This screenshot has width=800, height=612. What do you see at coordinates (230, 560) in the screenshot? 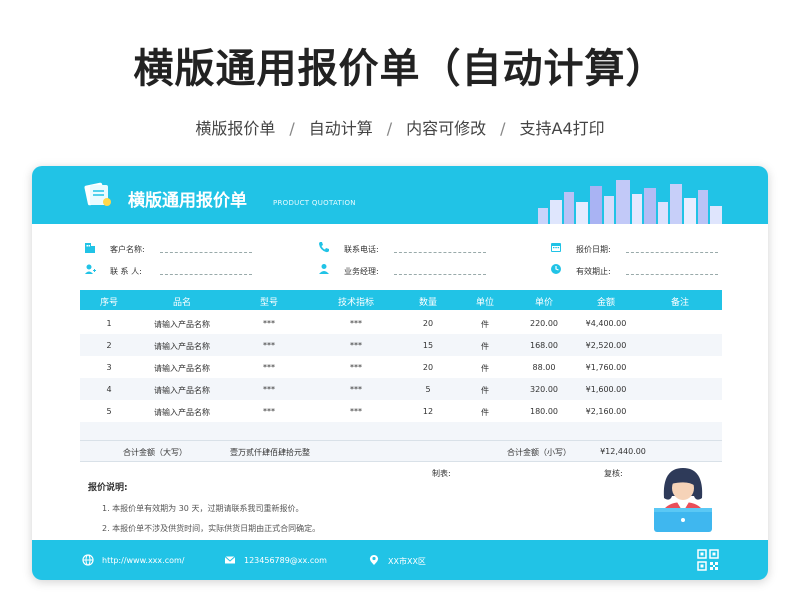
I see `mail-icon` at bounding box center [230, 560].